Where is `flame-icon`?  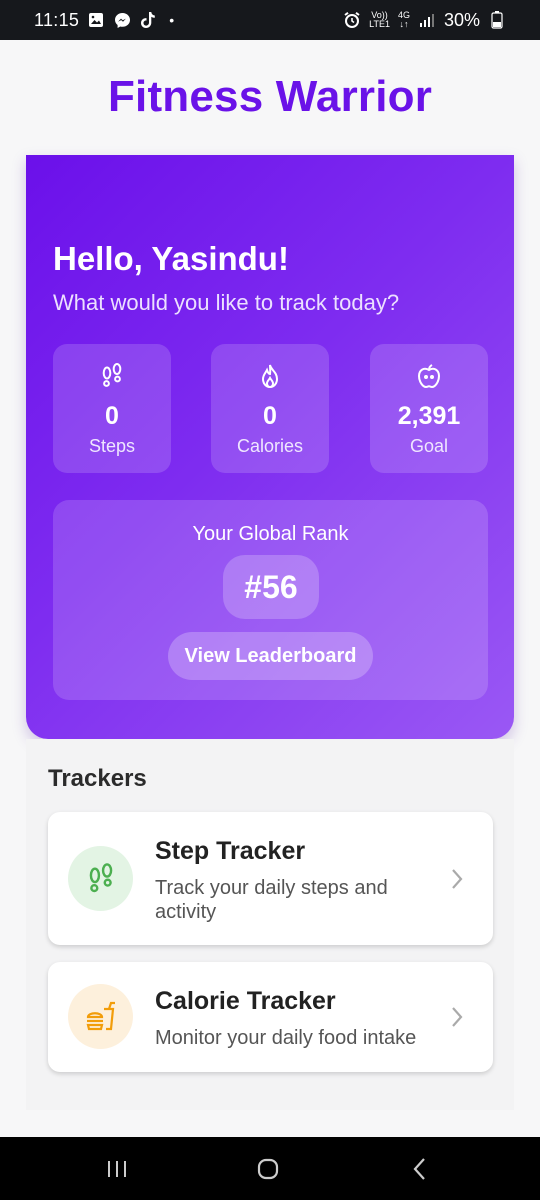
flame-icon is located at coordinates (270, 376).